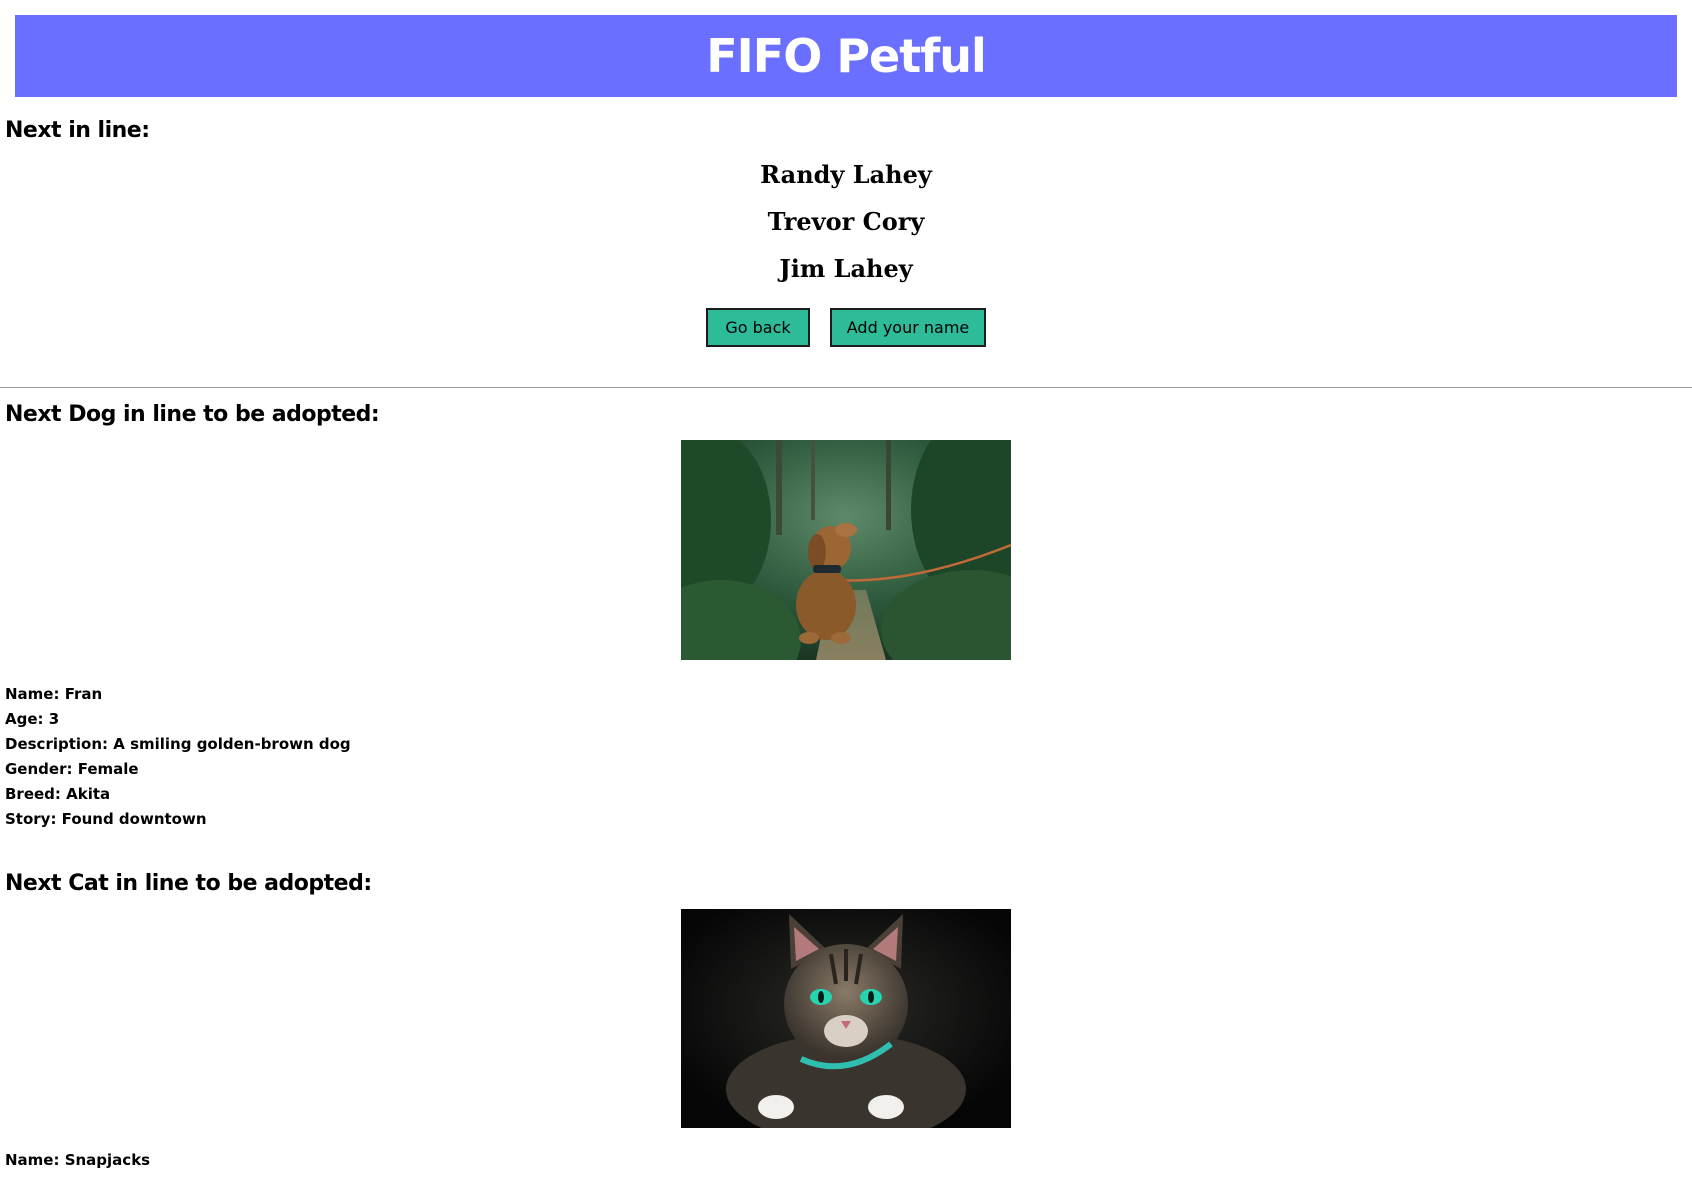 The image size is (1692, 1178). What do you see at coordinates (846, 221) in the screenshot?
I see `queue-person: Trevor Cory` at bounding box center [846, 221].